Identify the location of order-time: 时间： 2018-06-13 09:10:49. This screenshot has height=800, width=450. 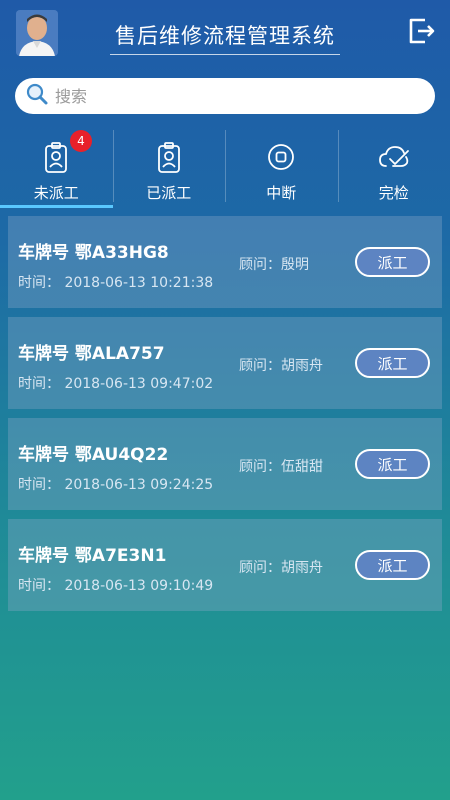
(116, 586).